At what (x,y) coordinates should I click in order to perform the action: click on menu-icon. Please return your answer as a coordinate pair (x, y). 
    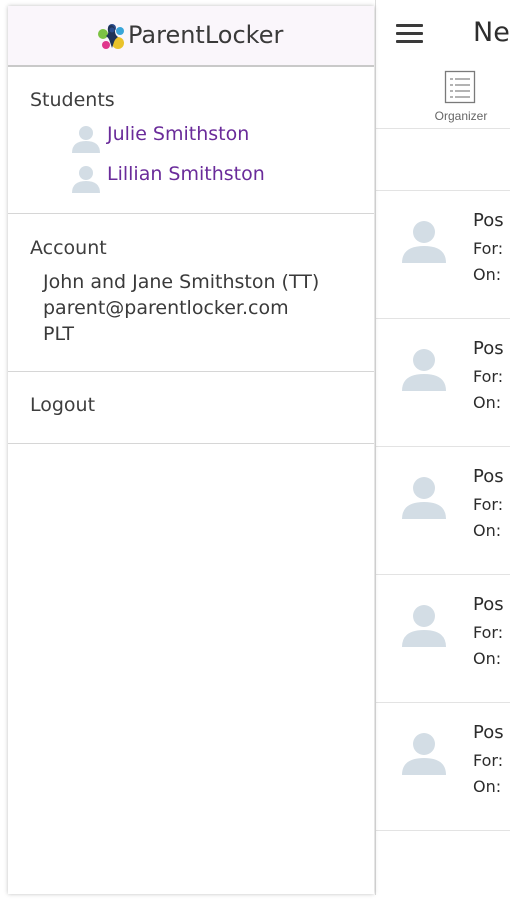
    Looking at the image, I should click on (410, 34).